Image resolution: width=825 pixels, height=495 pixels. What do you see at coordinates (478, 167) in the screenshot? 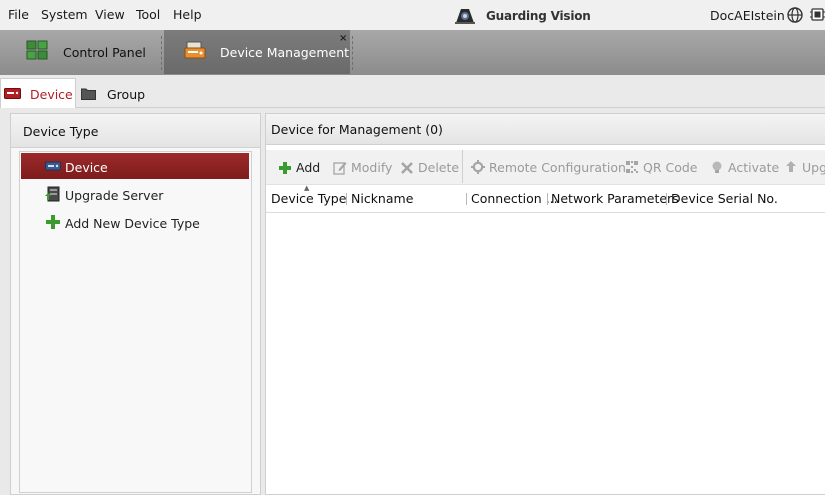
I see `gear-icon` at bounding box center [478, 167].